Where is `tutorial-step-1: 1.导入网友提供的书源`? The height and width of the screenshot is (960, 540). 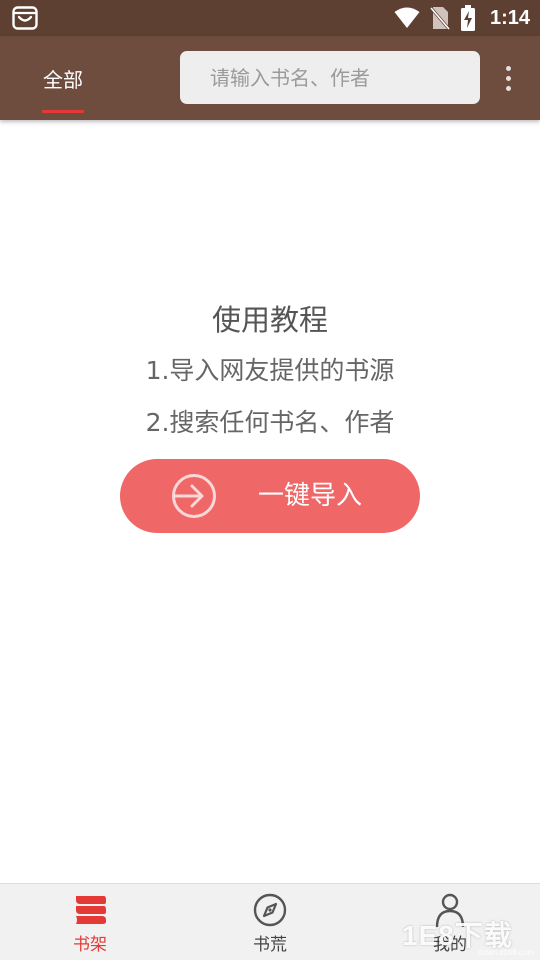 tutorial-step-1: 1.导入网友提供的书源 is located at coordinates (270, 370).